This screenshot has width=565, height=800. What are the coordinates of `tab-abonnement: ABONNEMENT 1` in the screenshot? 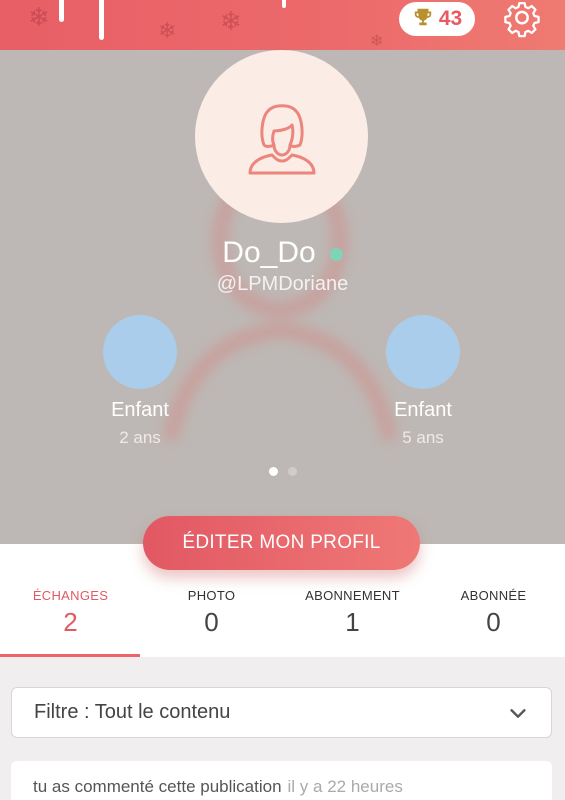 It's located at (352, 613).